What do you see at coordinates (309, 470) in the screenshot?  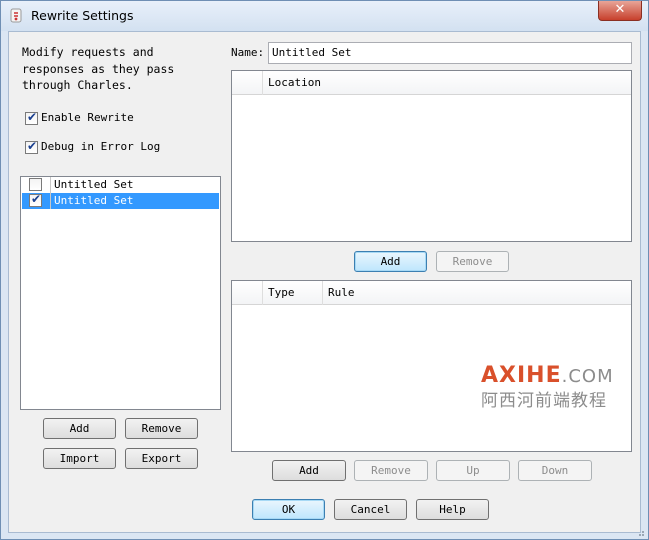 I see `add-rule-button: Add` at bounding box center [309, 470].